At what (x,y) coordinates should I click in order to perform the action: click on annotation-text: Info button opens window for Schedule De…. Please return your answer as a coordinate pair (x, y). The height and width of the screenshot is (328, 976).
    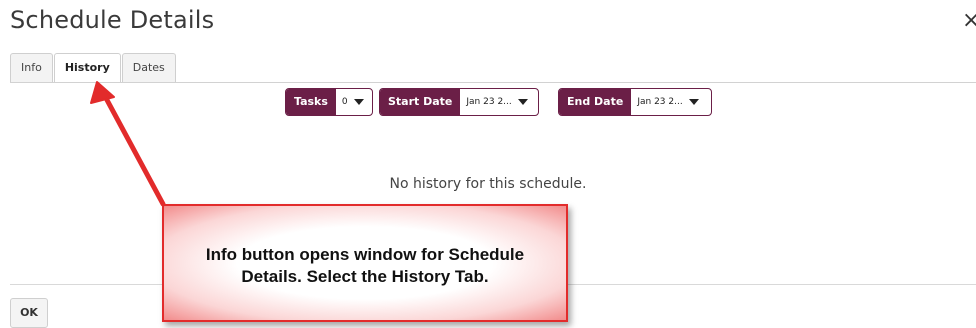
    Looking at the image, I should click on (365, 265).